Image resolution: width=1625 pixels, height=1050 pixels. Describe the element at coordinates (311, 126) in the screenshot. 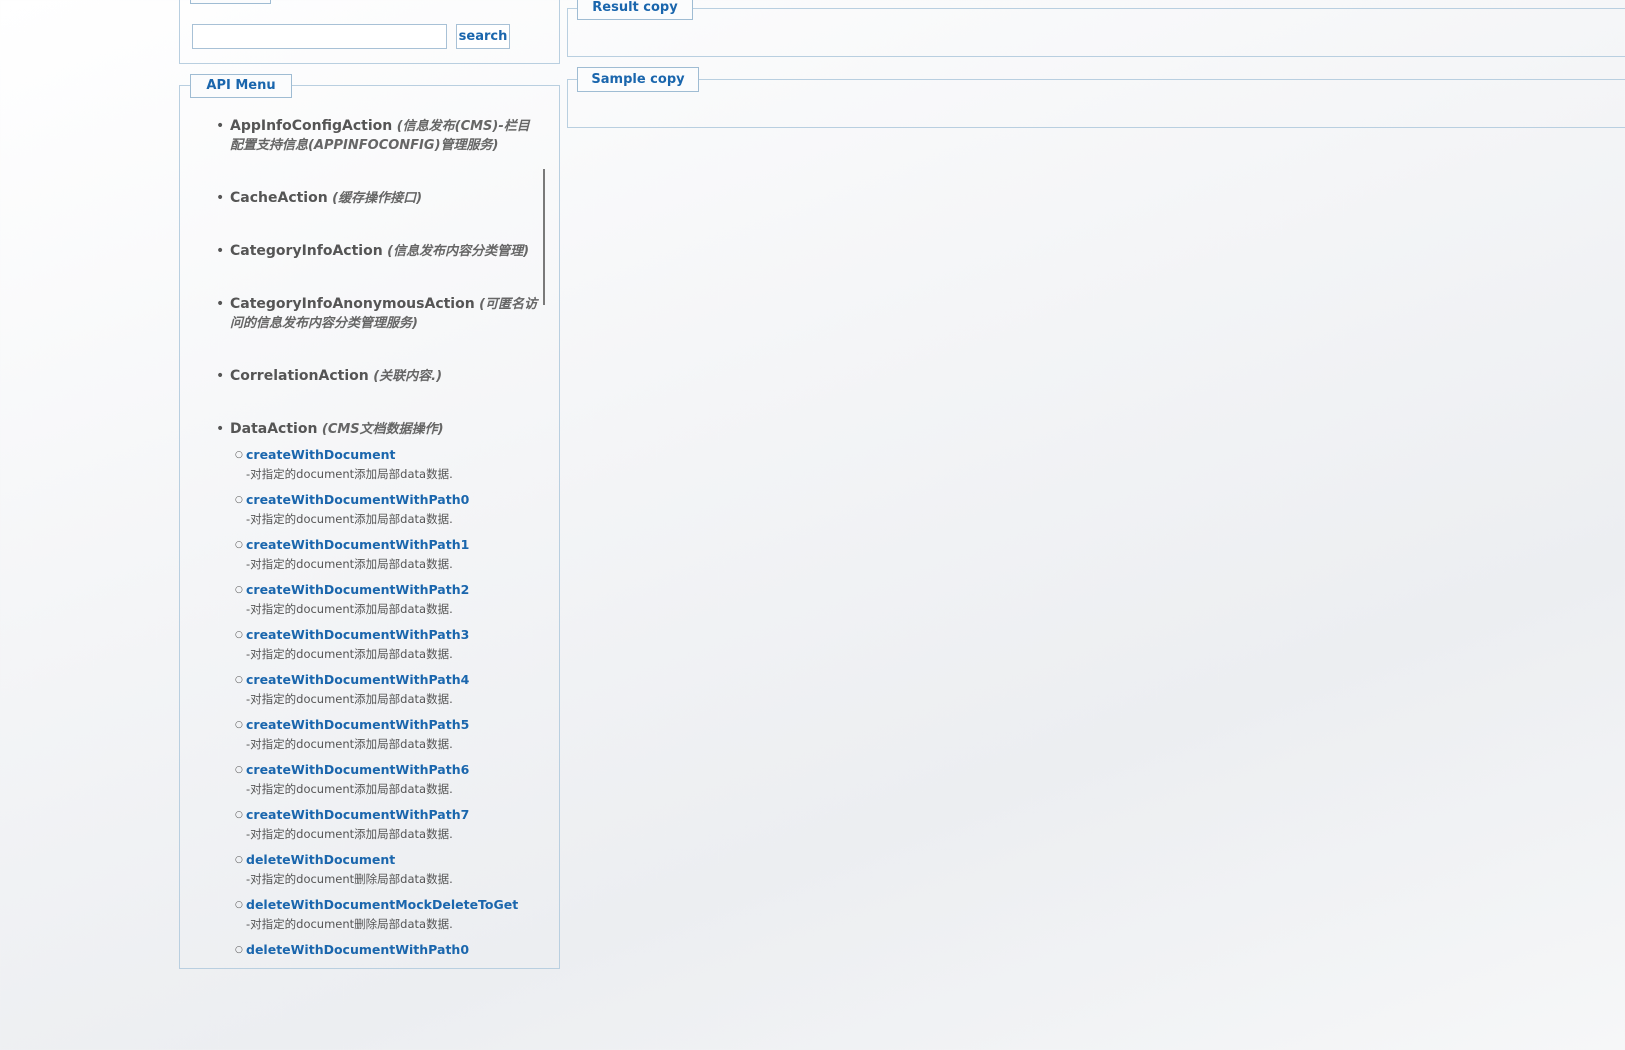

I see `action-name: AppInfoConfigAction` at that location.